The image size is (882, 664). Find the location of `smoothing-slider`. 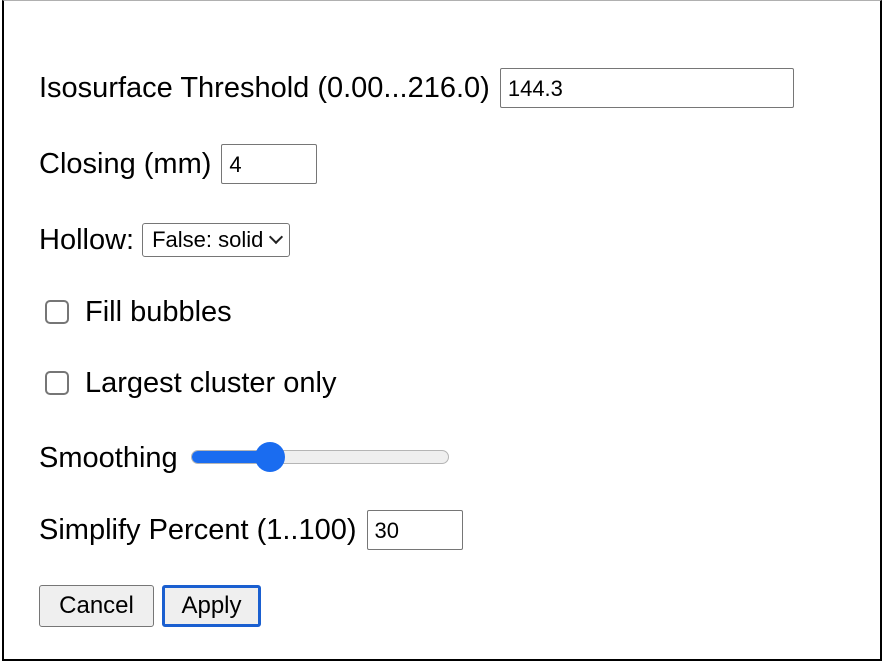

smoothing-slider is located at coordinates (319, 458).